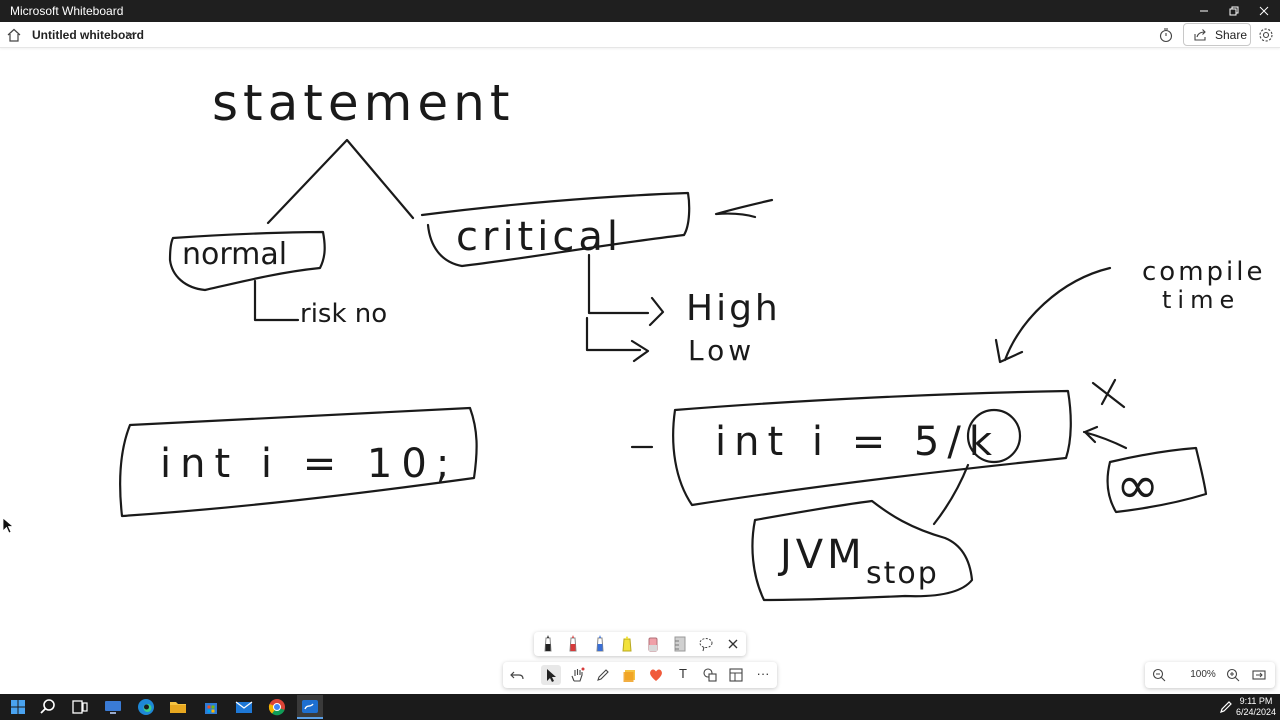 This screenshot has height=720, width=1280. I want to click on edge-browser-icon, so click(146, 707).